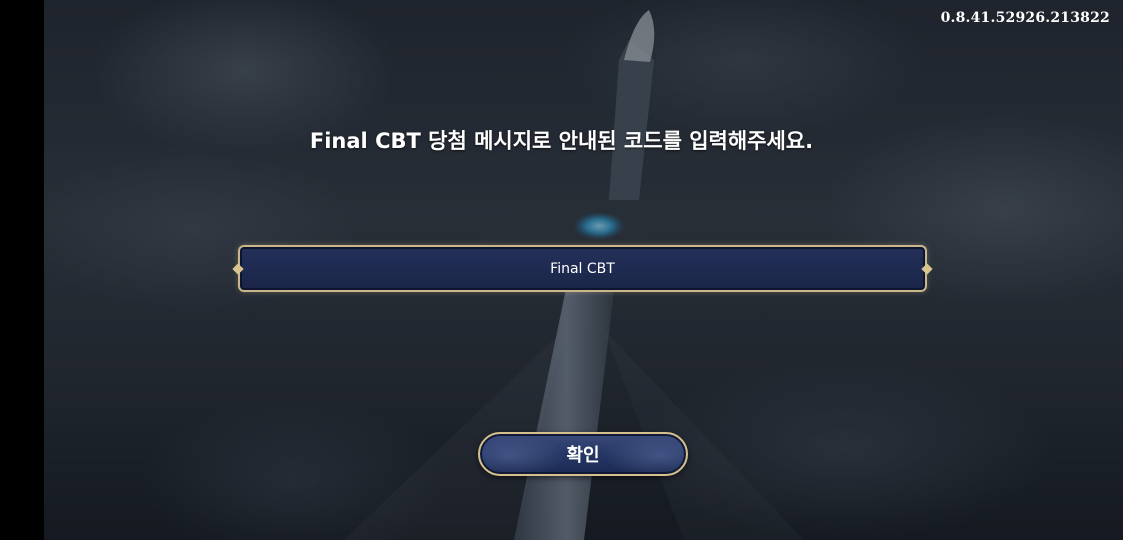 The width and height of the screenshot is (1123, 540). I want to click on code-input-frame, so click(582, 268).